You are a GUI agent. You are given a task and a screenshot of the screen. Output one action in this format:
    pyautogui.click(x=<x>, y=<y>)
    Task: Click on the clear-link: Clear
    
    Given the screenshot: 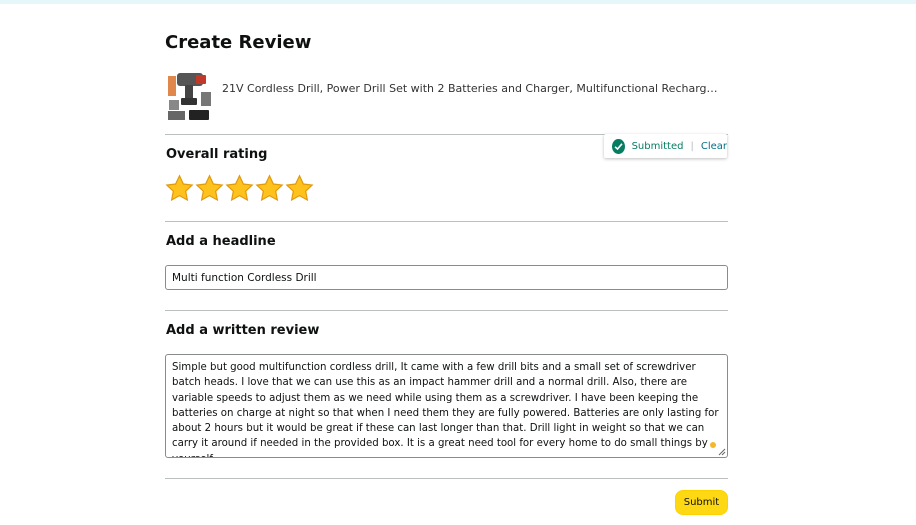 What is the action you would take?
    pyautogui.click(x=714, y=146)
    